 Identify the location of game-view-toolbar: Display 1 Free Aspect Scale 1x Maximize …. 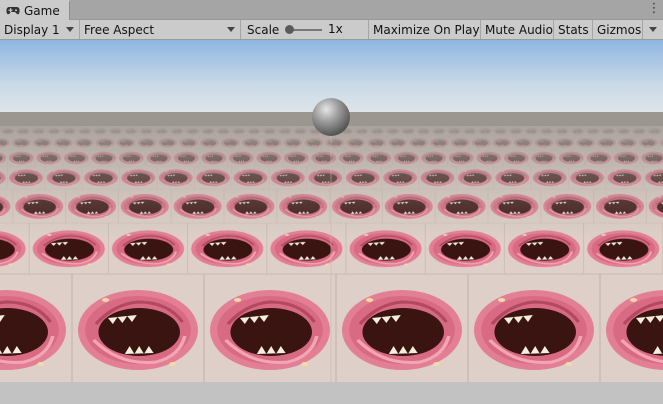
(331, 30).